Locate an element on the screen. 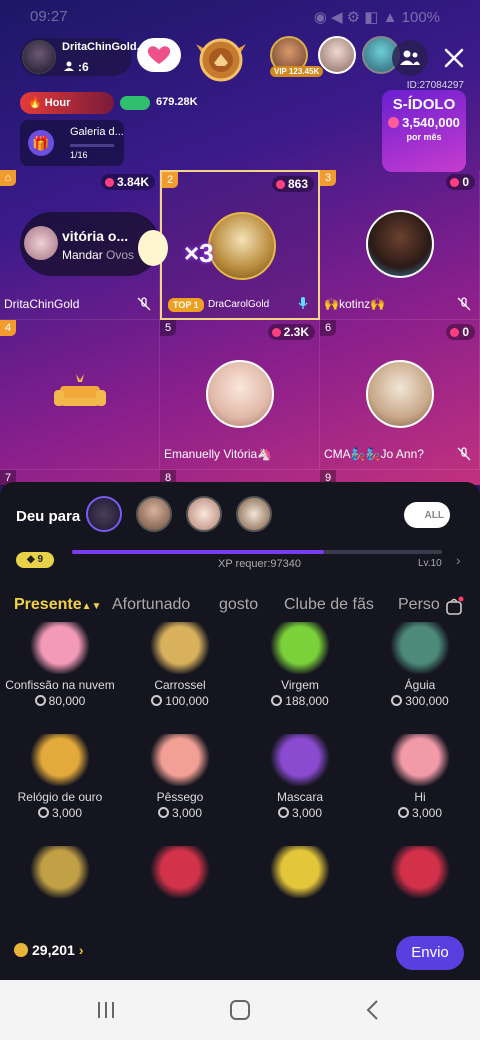 The image size is (480, 1040). idolo-banner: S-ÍDOLO 3,540,000 por mês is located at coordinates (424, 131).